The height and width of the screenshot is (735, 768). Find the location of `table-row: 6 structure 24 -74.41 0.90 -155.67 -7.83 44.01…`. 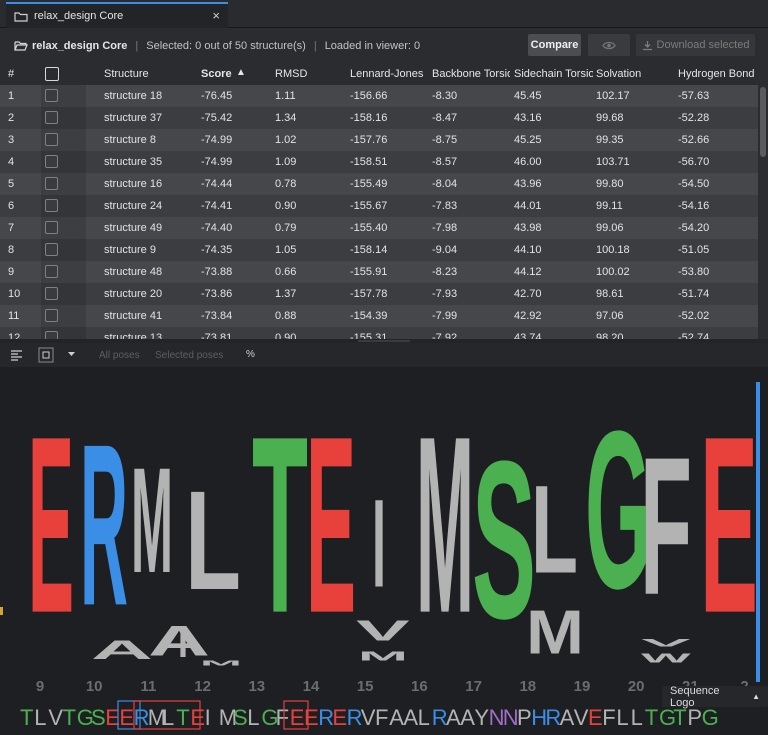

table-row: 6 structure 24 -74.41 0.90 -155.67 -7.83 44.01… is located at coordinates (379, 206).